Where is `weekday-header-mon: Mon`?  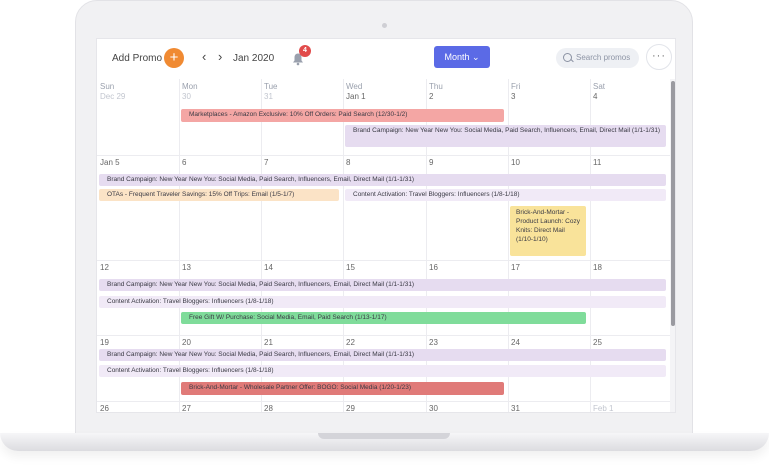 weekday-header-mon: Mon is located at coordinates (190, 86).